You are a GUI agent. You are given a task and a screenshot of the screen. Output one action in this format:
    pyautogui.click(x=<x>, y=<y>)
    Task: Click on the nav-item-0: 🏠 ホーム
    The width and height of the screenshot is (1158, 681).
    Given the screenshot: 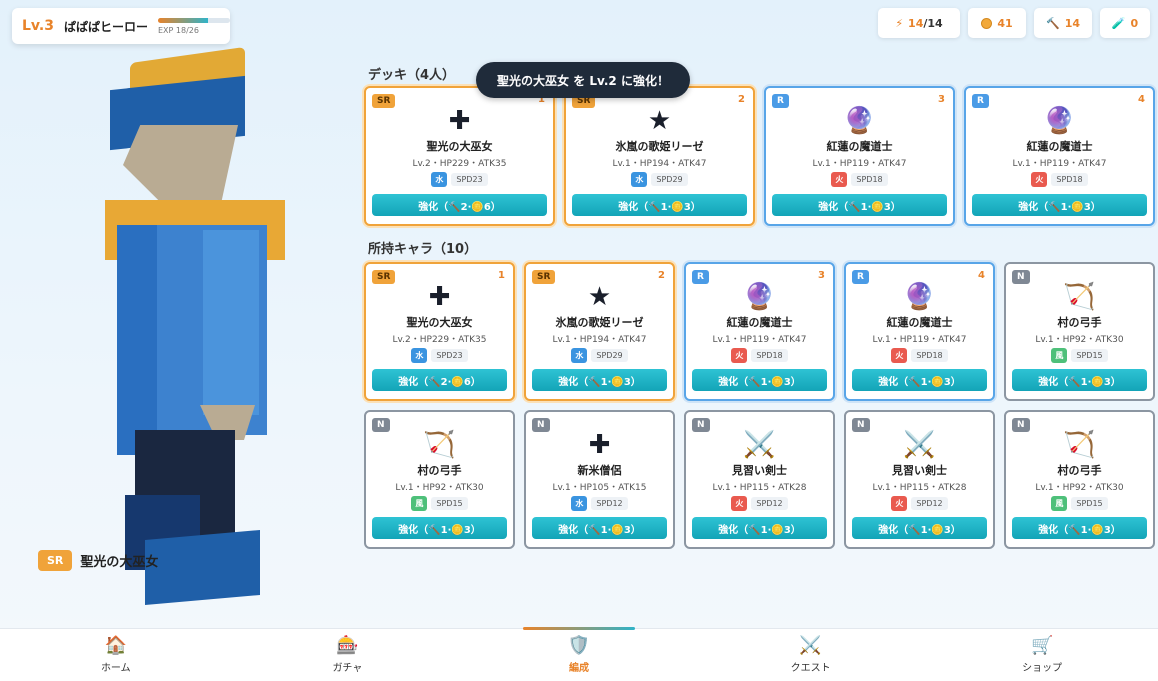 What is the action you would take?
    pyautogui.click(x=116, y=655)
    